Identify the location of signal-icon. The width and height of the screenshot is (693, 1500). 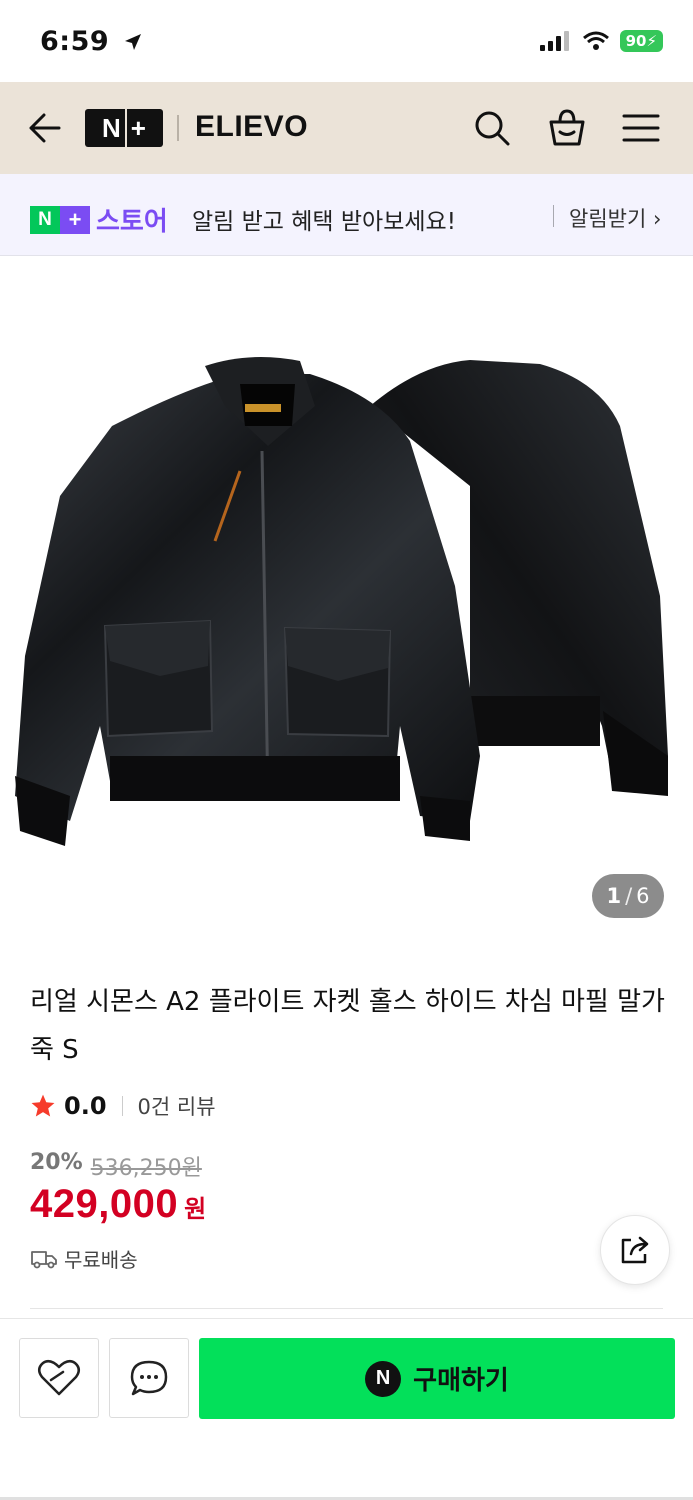
(554, 41).